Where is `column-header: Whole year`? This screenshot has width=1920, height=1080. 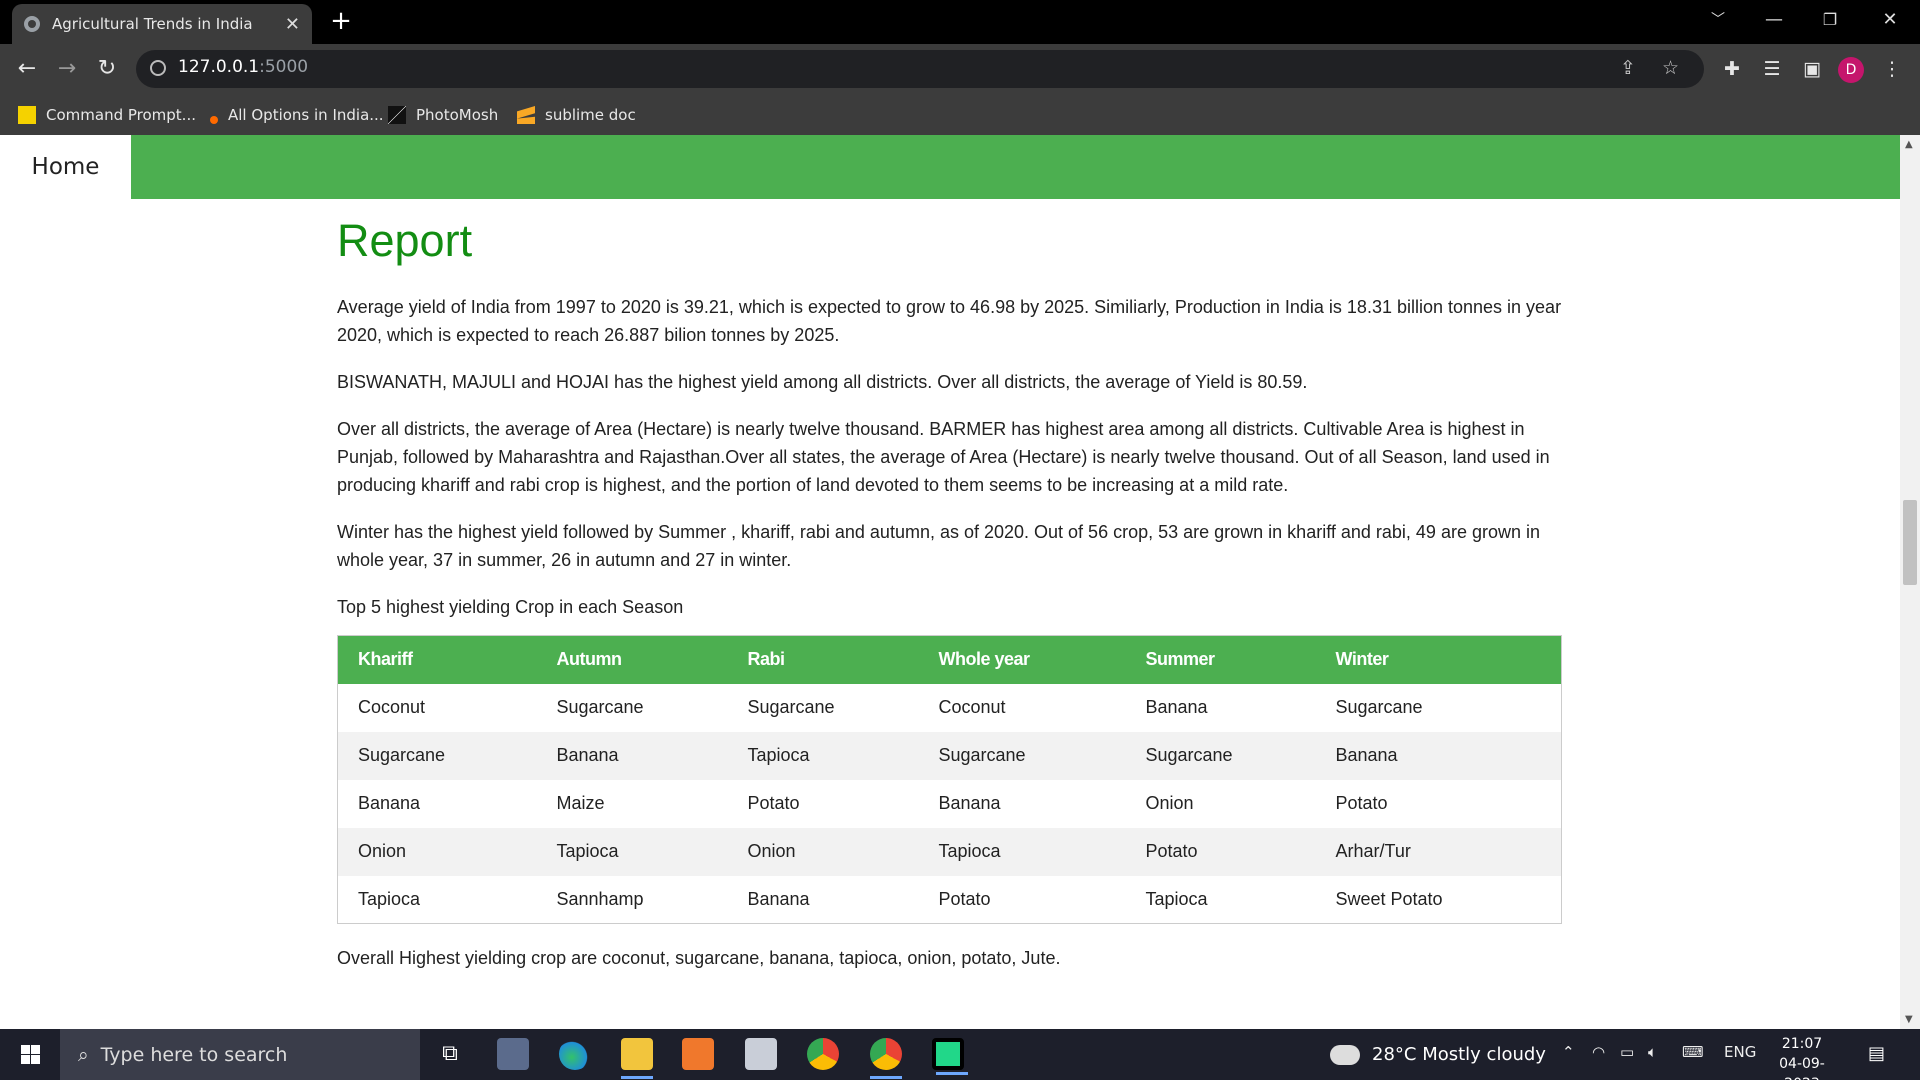 column-header: Whole year is located at coordinates (1022, 659).